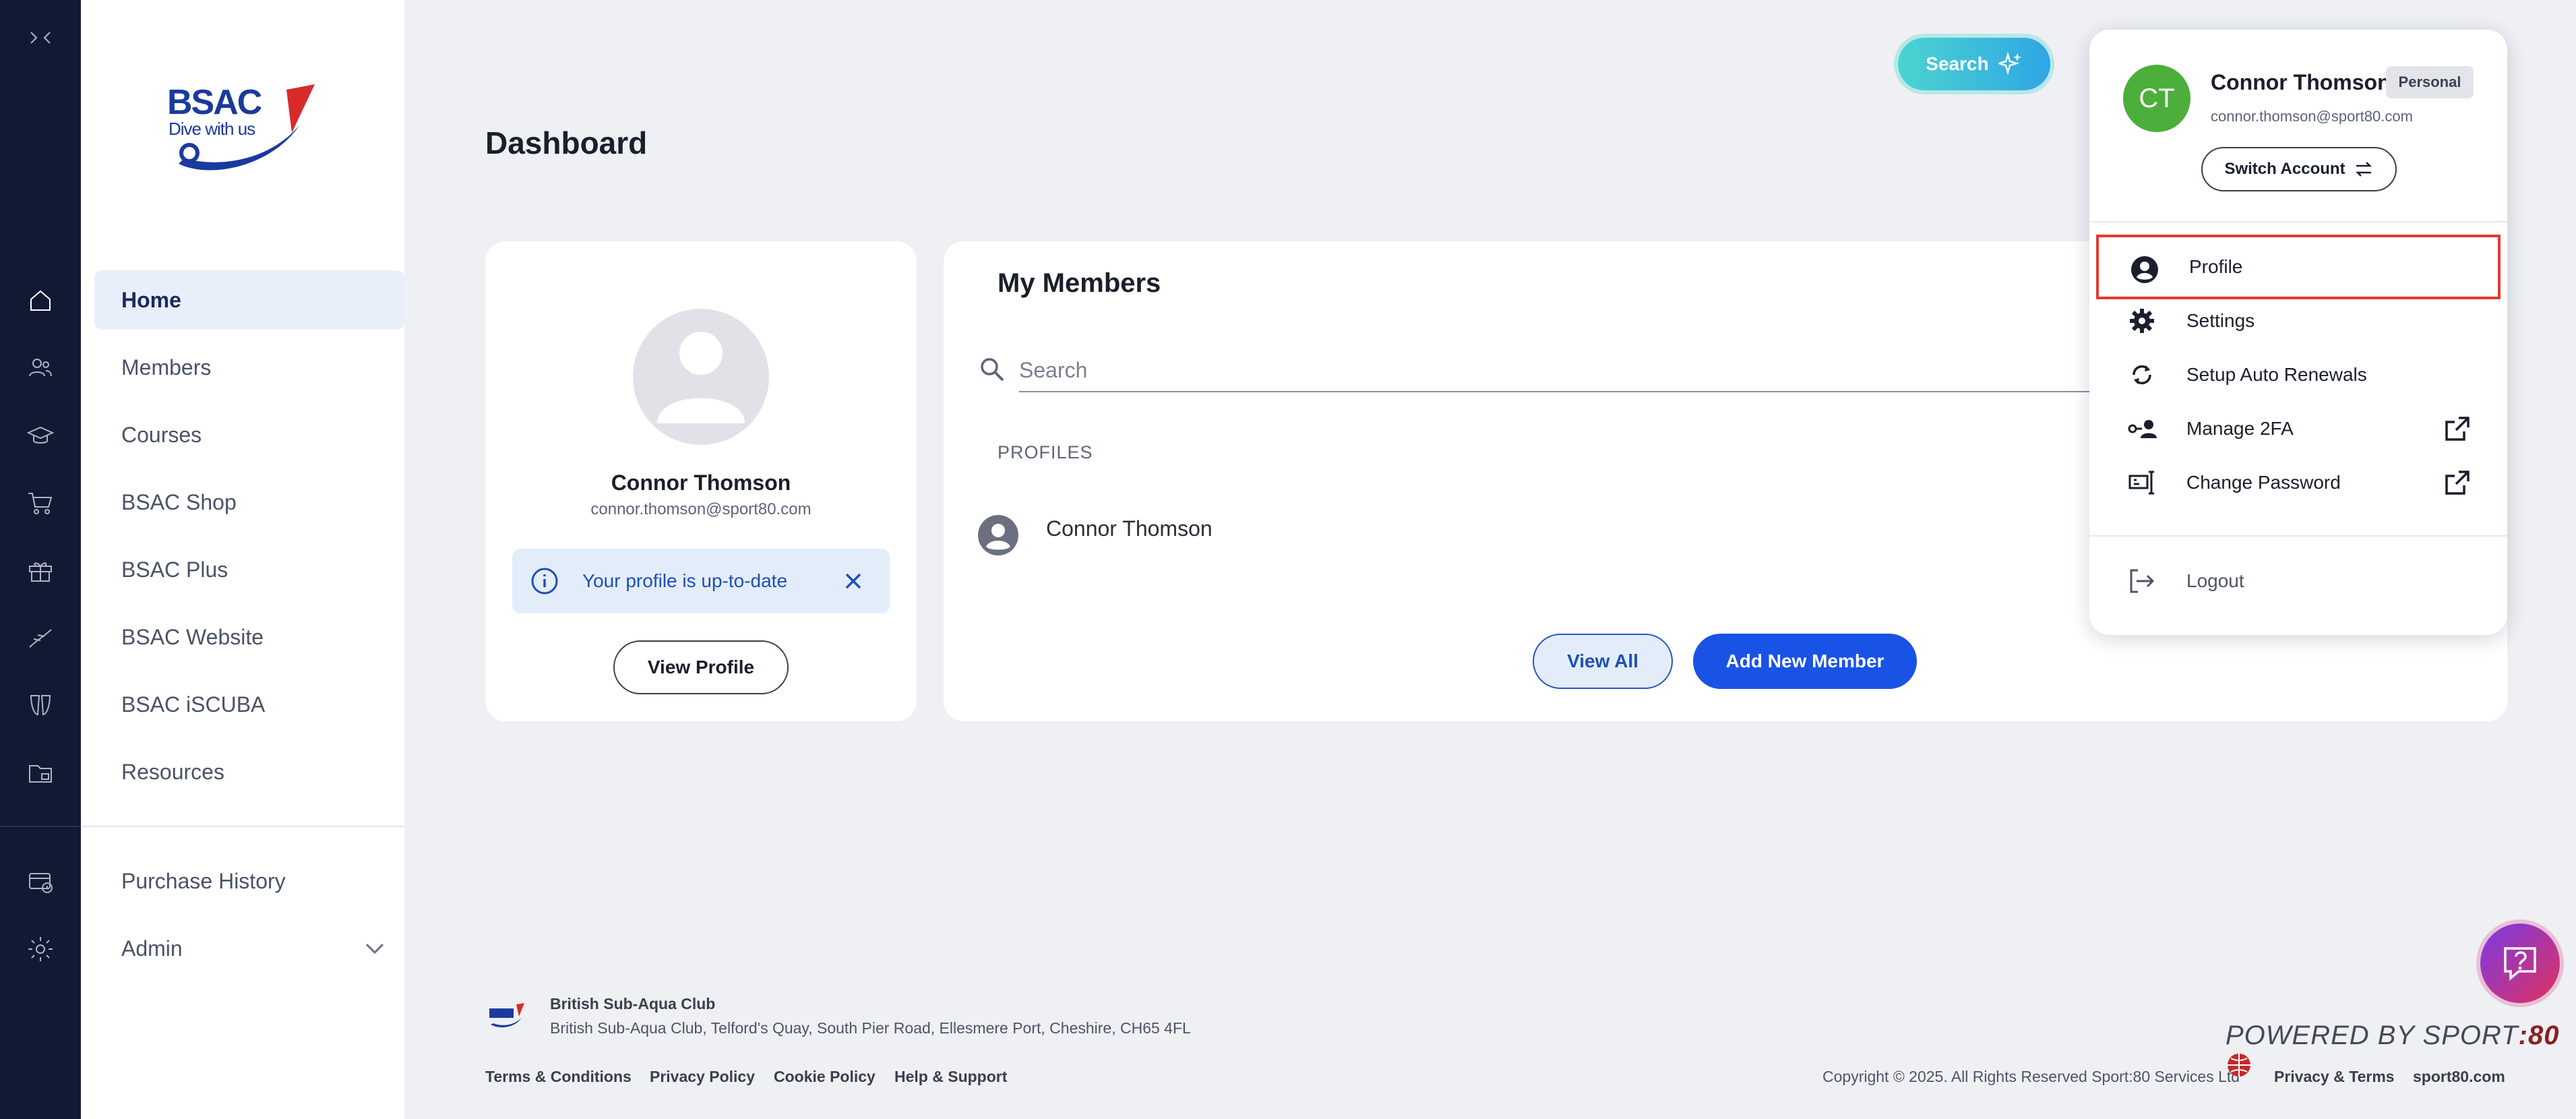  Describe the element at coordinates (1565, 370) in the screenshot. I see `members-search-input` at that location.